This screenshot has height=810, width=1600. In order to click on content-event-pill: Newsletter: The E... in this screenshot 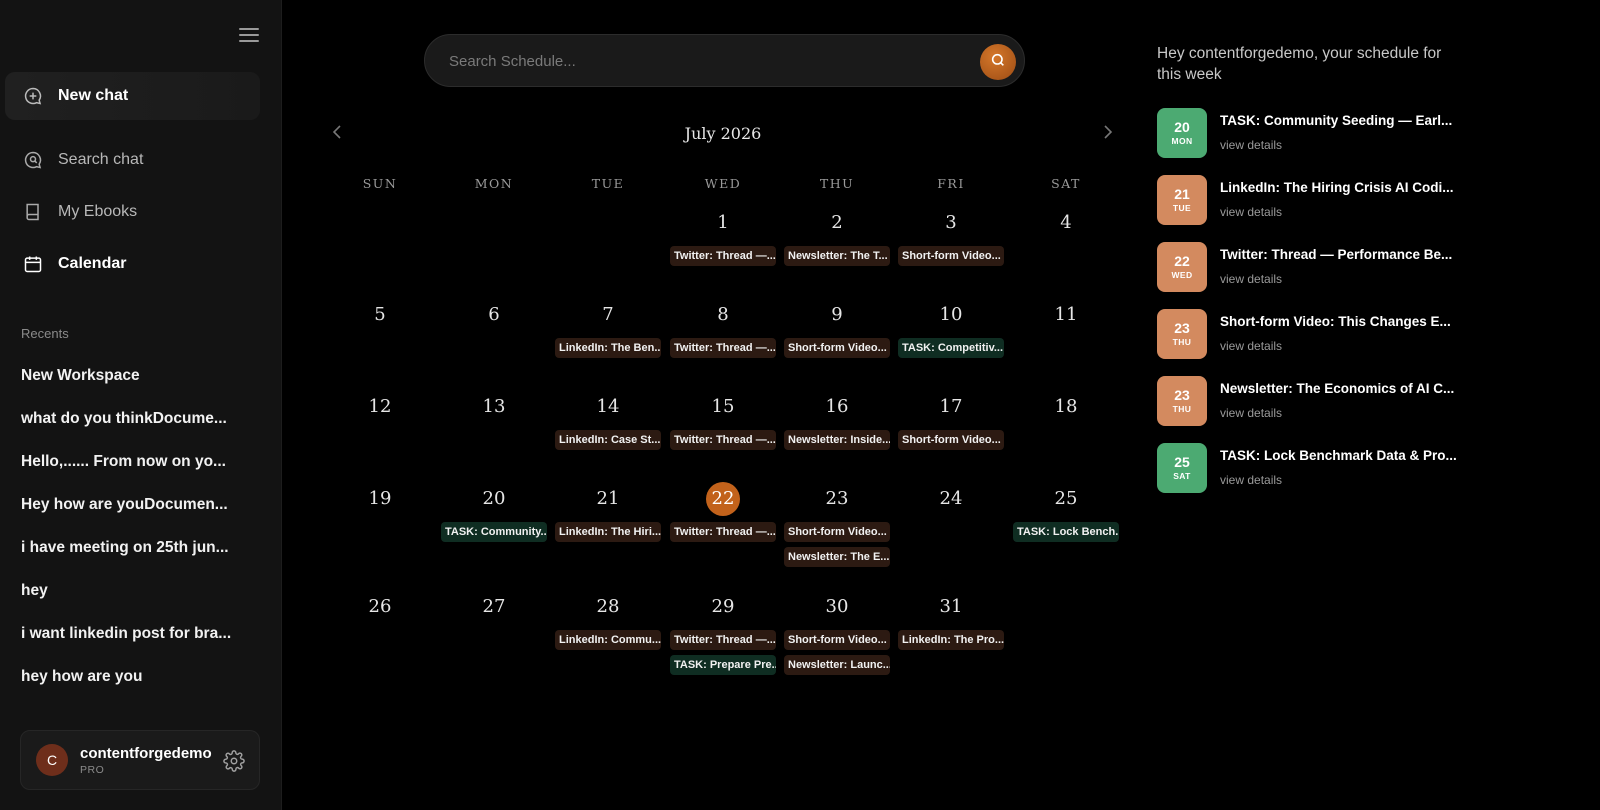, I will do `click(837, 557)`.